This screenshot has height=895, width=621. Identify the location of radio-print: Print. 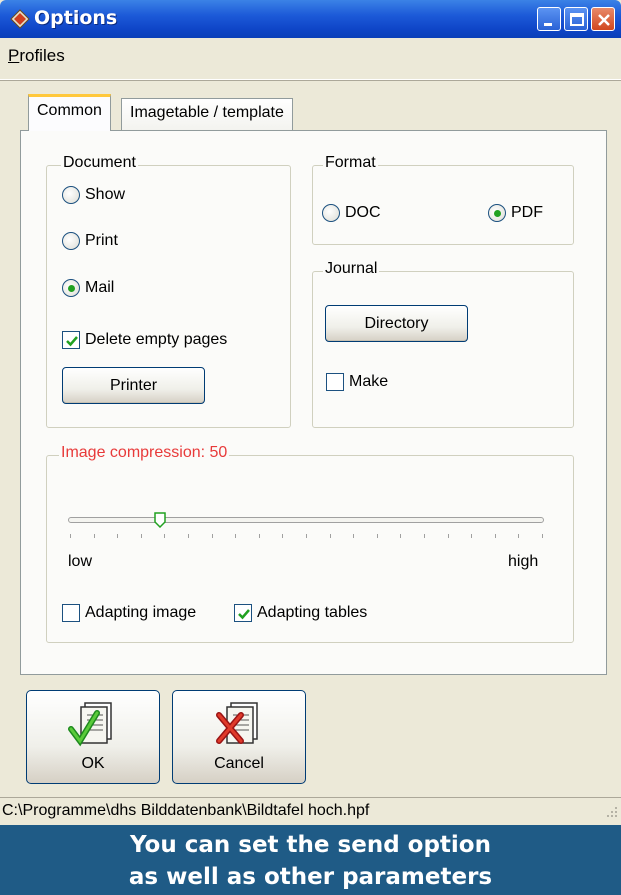
(90, 241).